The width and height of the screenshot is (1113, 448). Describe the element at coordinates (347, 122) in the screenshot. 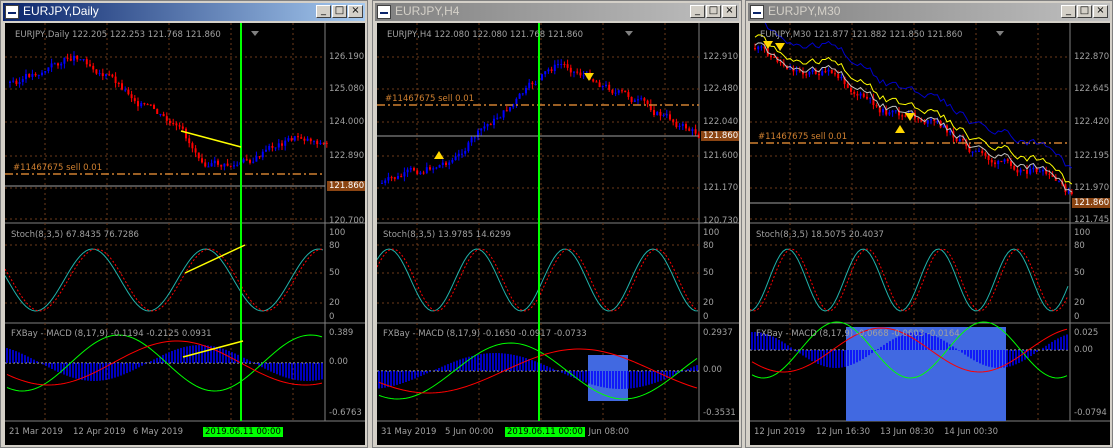

I see `price-tick: 124.000` at that location.